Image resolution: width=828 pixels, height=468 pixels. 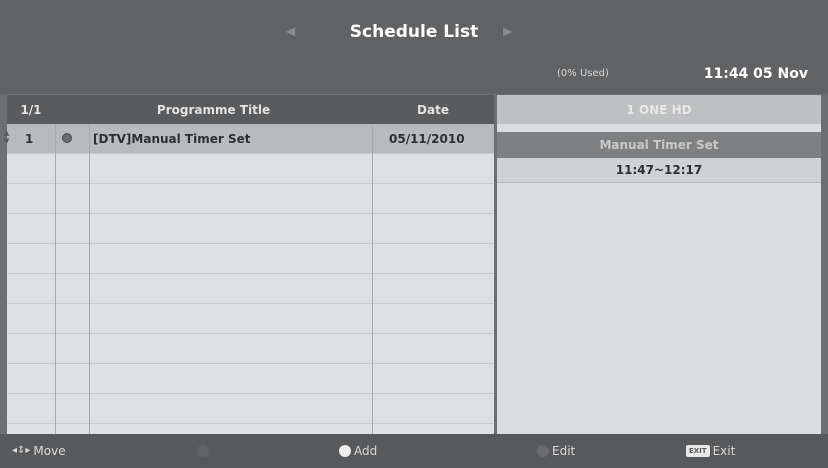 I want to click on move-label: Move, so click(x=49, y=451).